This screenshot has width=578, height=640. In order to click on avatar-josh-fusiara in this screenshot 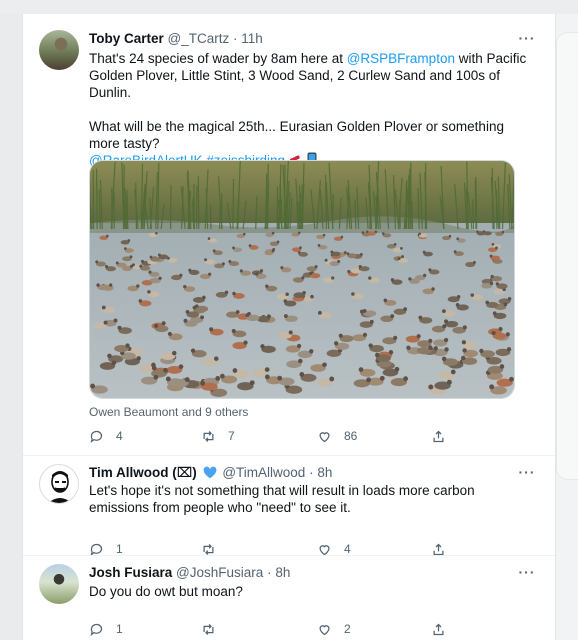, I will do `click(59, 584)`.